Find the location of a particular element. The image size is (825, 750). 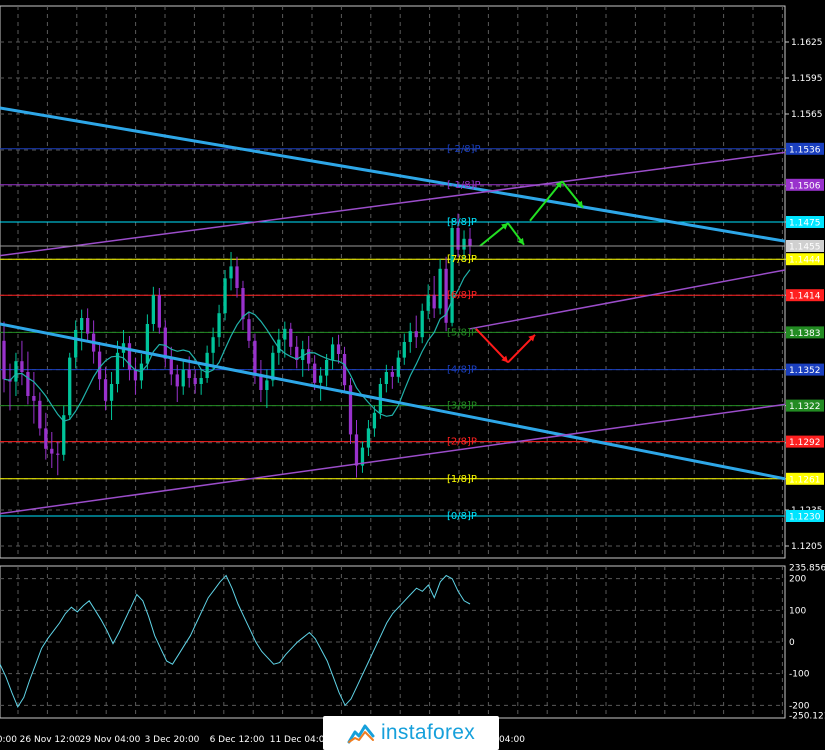

cci-tick-label: -100 is located at coordinates (799, 675).